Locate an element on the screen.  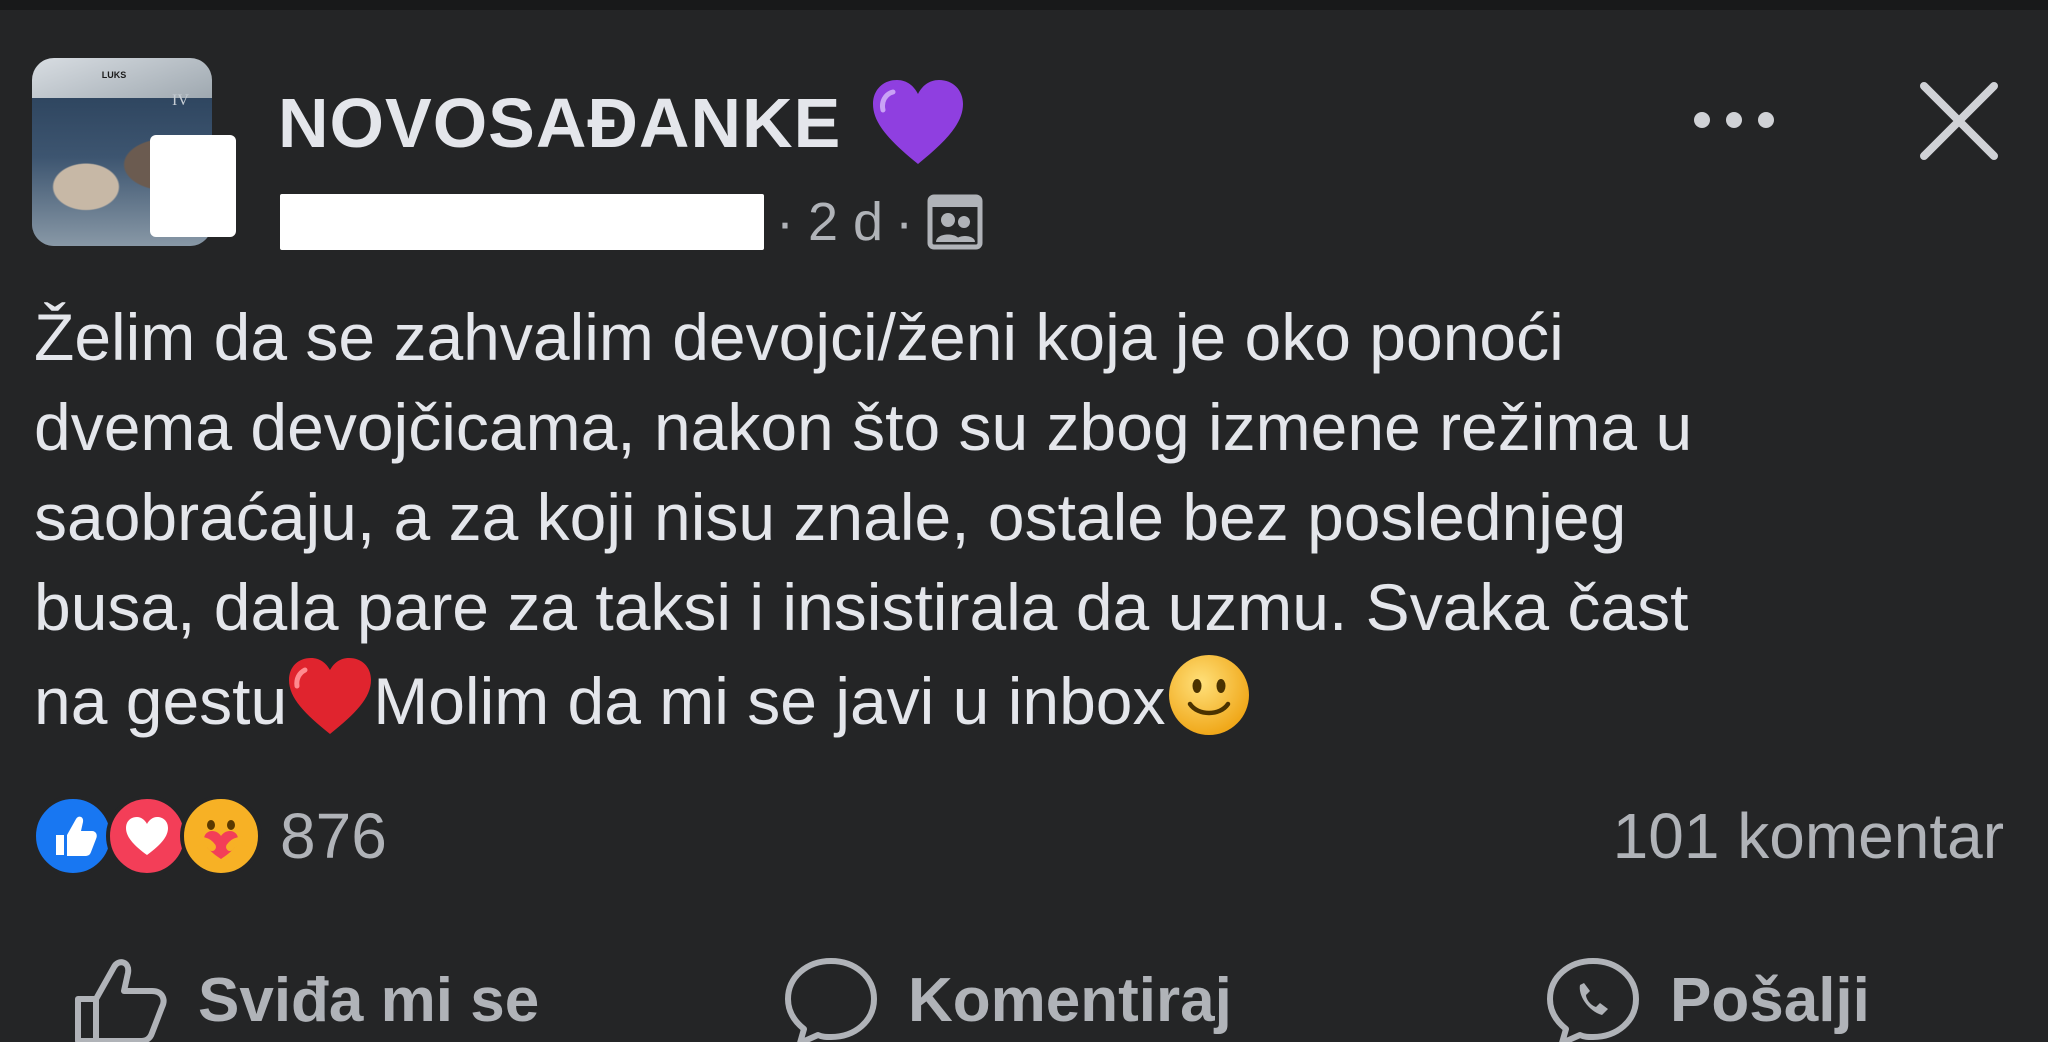
like-button: Sviđa mi se is located at coordinates (305, 998).